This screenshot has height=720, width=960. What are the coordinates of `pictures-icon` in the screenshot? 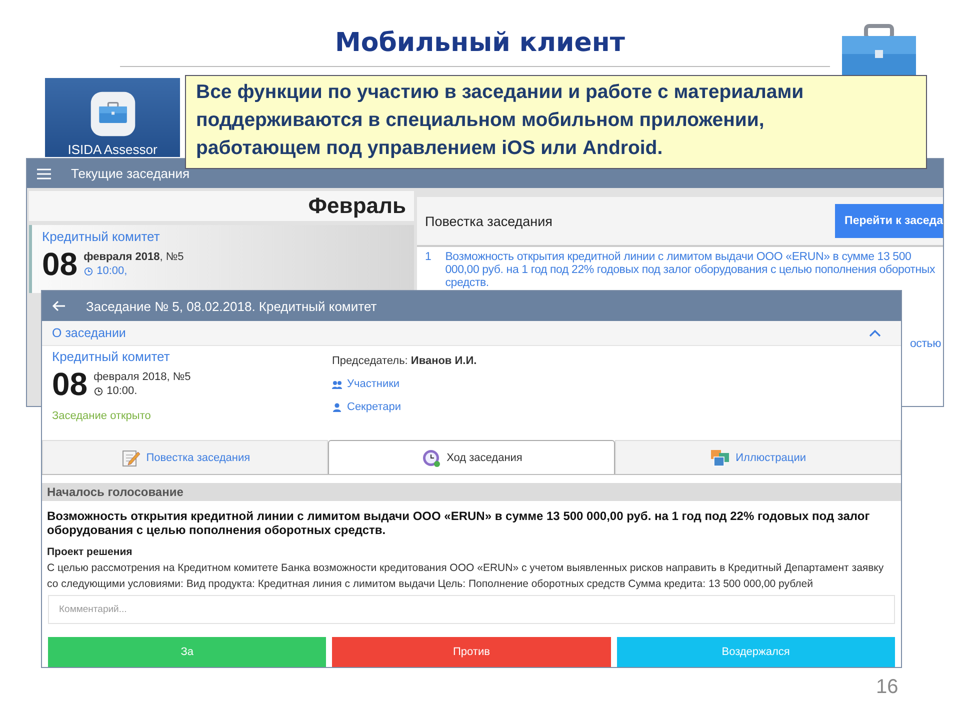 It's located at (720, 457).